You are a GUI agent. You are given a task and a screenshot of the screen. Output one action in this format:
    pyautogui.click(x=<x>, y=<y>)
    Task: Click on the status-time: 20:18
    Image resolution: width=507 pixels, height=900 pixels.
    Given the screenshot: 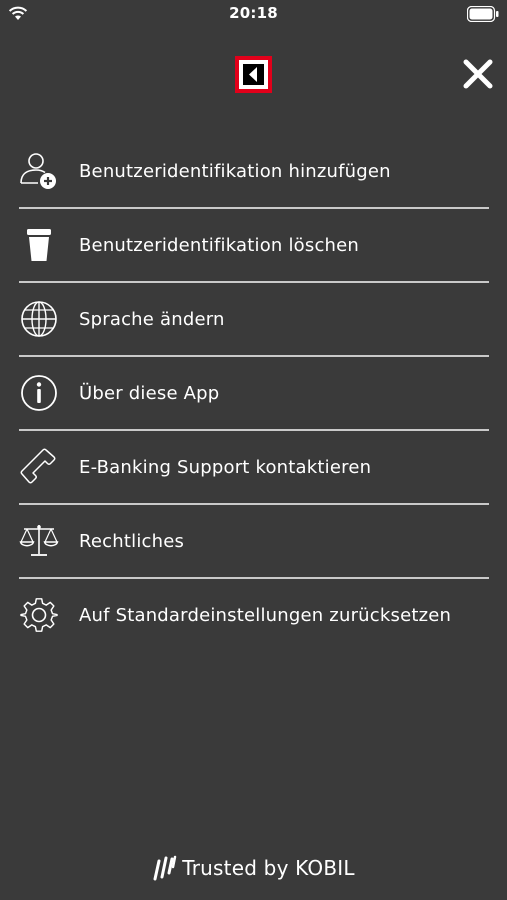 What is the action you would take?
    pyautogui.click(x=253, y=13)
    